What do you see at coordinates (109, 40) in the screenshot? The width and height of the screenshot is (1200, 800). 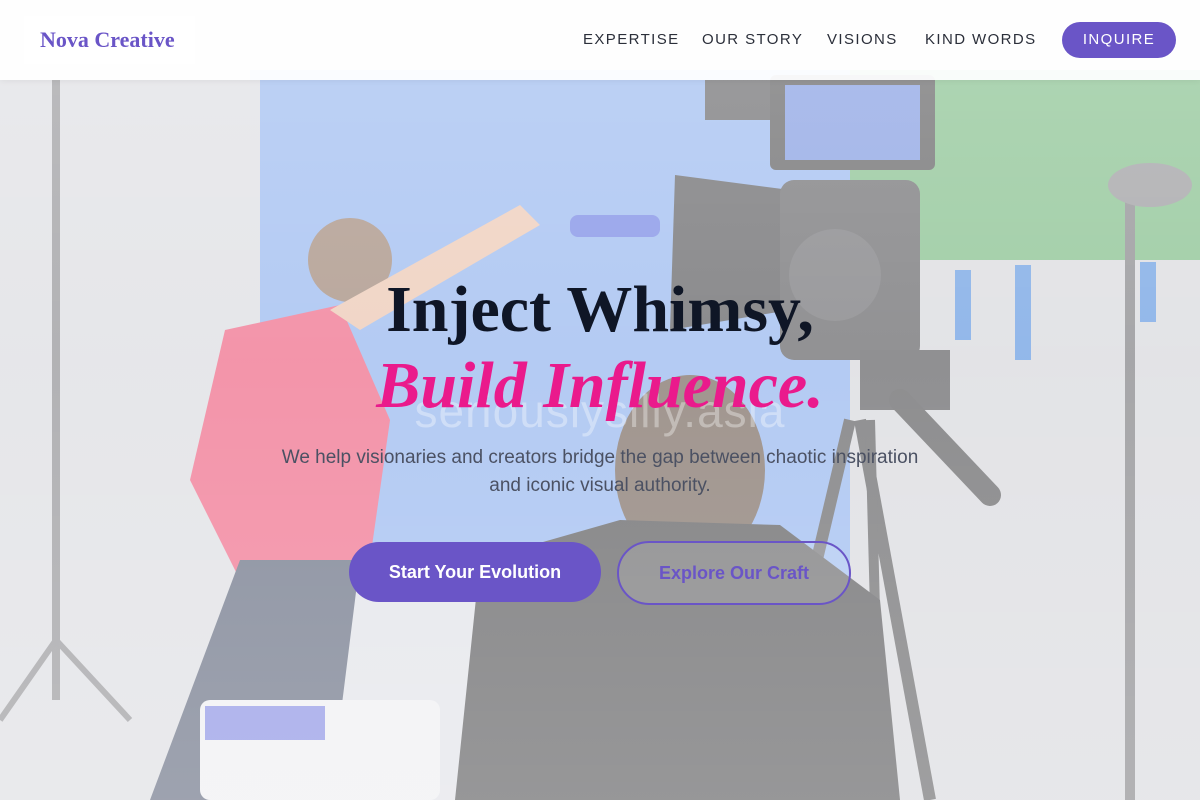 I see `brand-logo: Nova Creative` at bounding box center [109, 40].